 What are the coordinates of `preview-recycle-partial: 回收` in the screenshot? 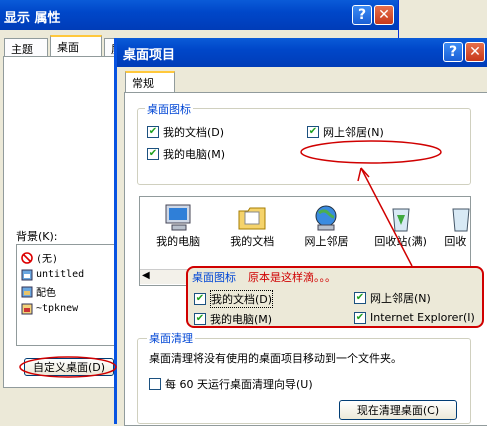 It's located at (455, 226).